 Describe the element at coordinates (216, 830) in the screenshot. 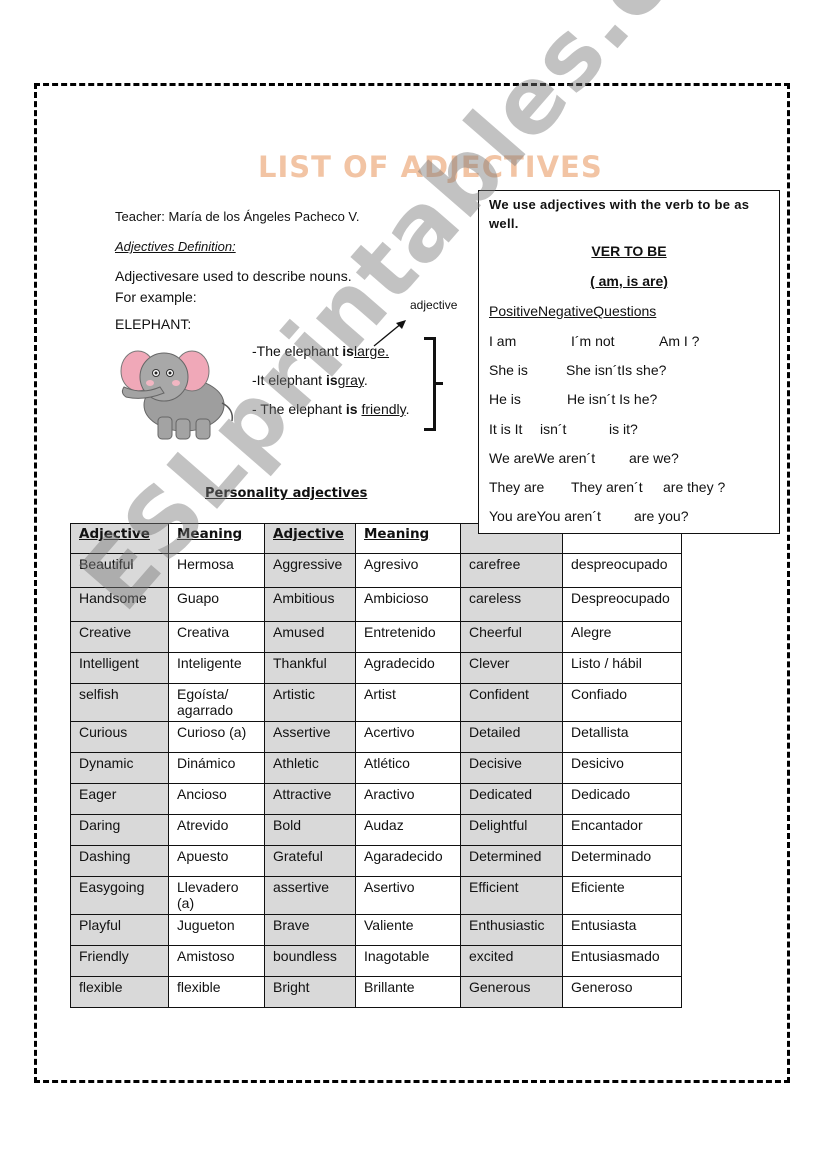

I see `meaning-cell: Atrevido` at that location.